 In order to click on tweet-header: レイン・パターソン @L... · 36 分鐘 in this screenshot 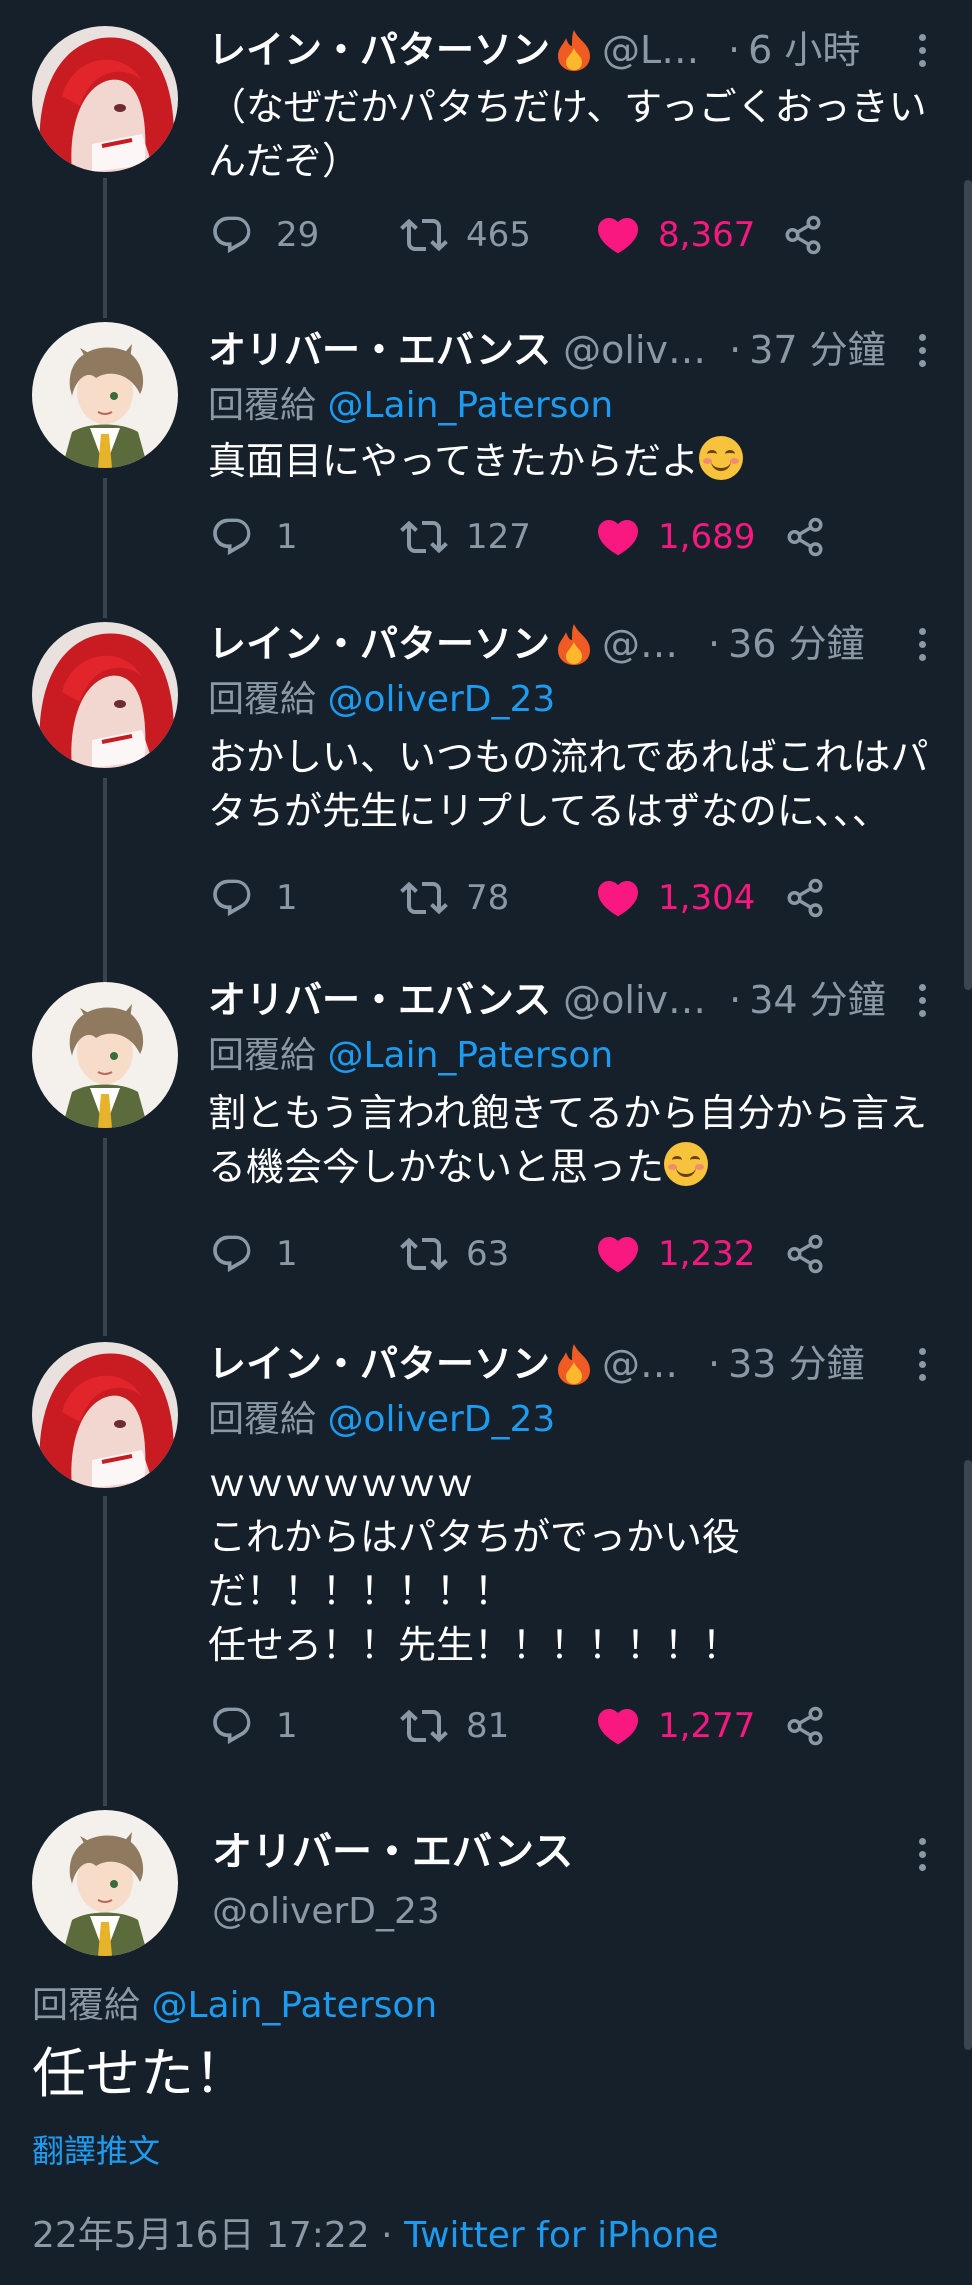, I will do `click(570, 644)`.